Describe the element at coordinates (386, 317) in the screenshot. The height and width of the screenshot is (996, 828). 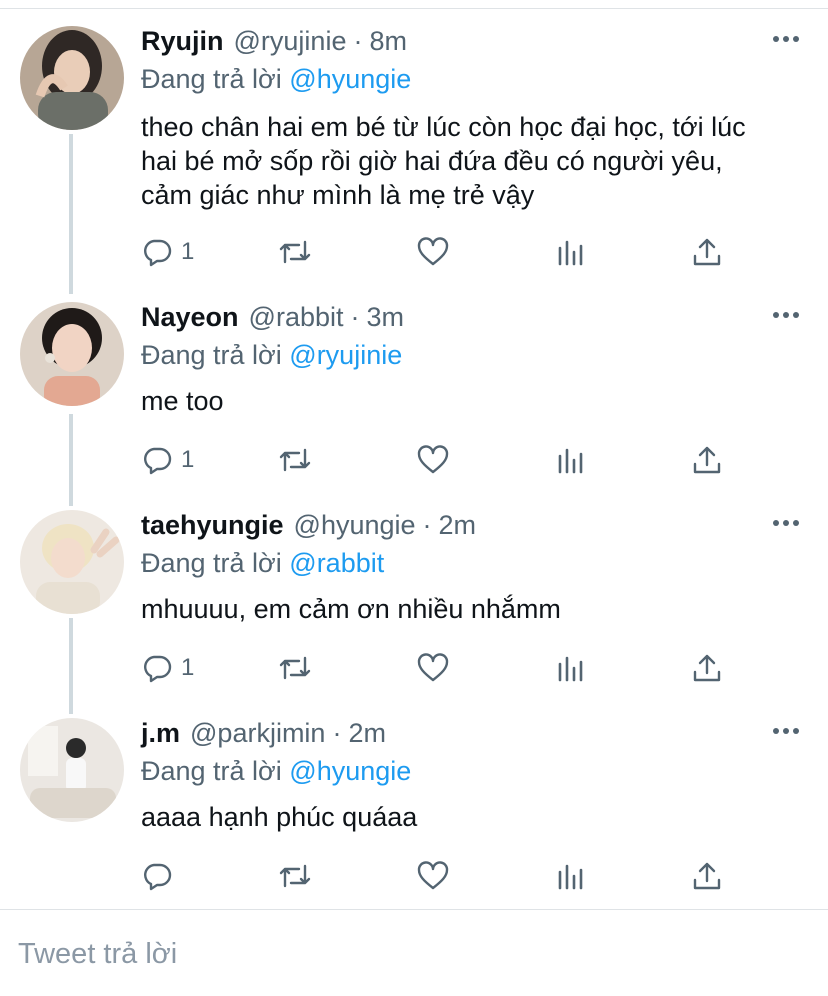
I see `timestamp: 3m` at that location.